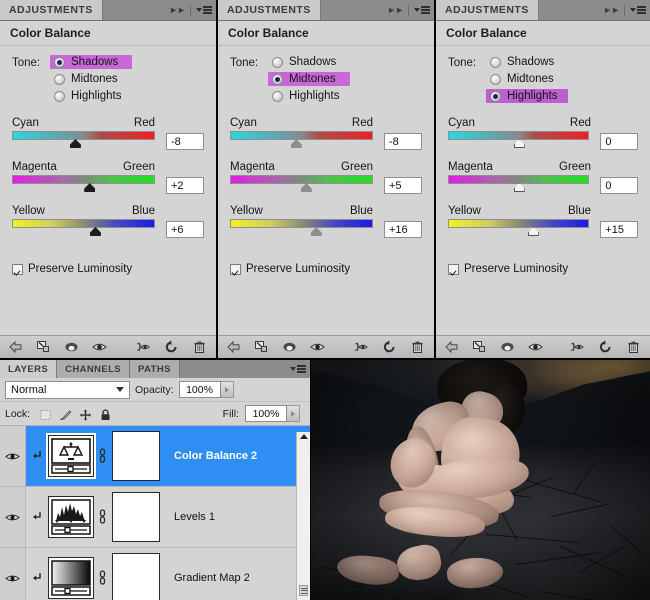 The width and height of the screenshot is (650, 600). I want to click on layers-panel-menu-icon, so click(298, 369).